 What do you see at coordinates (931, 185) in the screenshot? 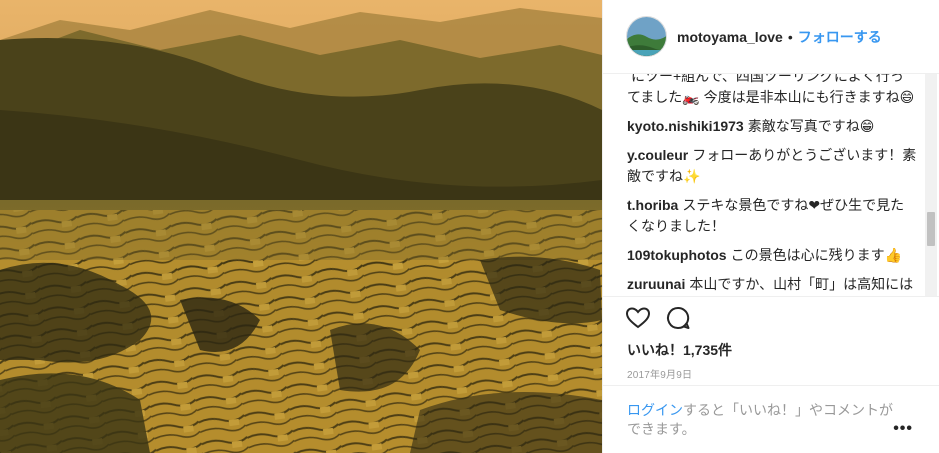
I see `comments-scrollbar` at bounding box center [931, 185].